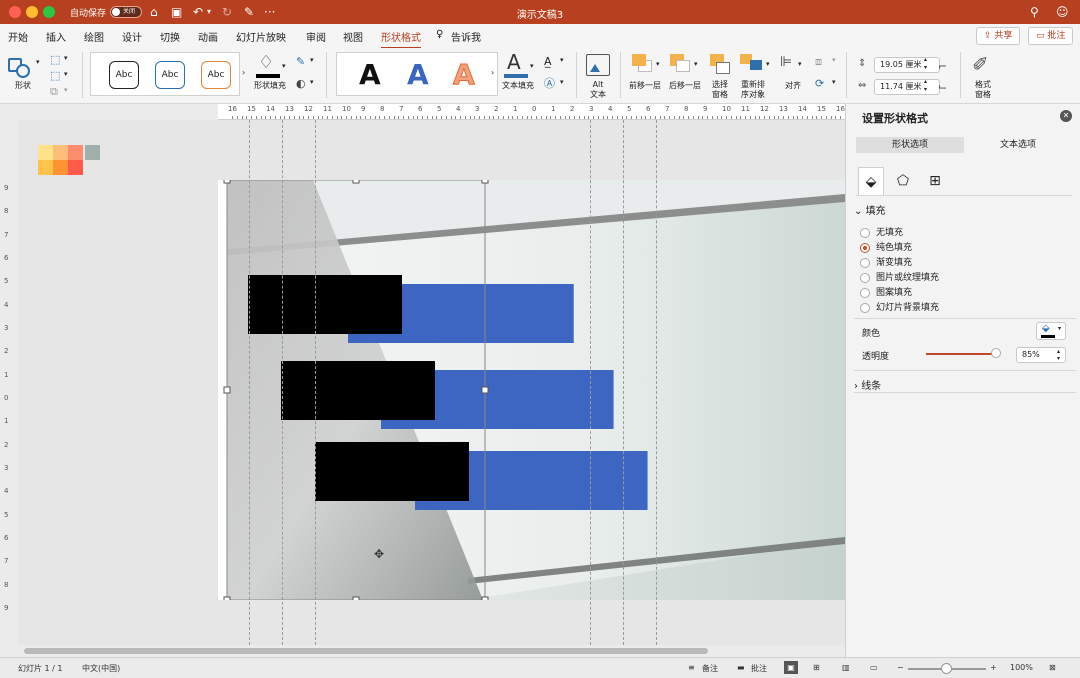 Image resolution: width=1080 pixels, height=678 pixels. Describe the element at coordinates (710, 668) in the screenshot. I see `notes-button: 备注` at that location.